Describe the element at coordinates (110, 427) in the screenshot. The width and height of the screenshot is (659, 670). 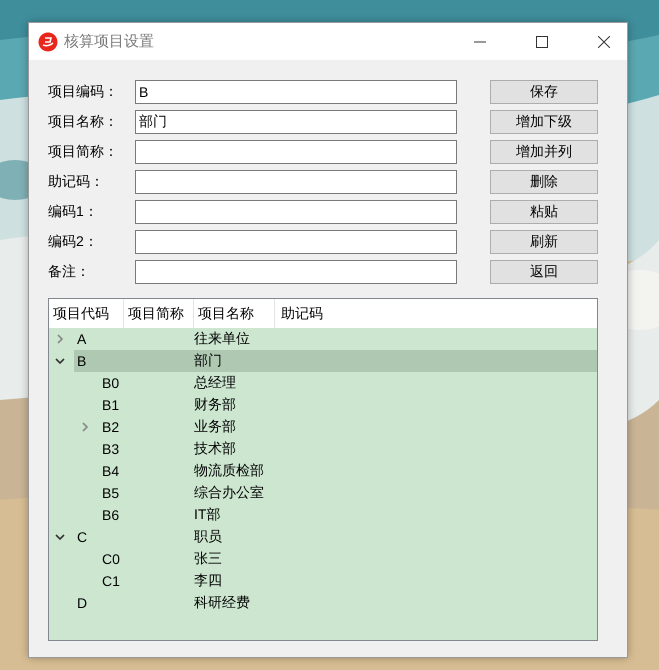
I see `tree-cell-text: B2` at that location.